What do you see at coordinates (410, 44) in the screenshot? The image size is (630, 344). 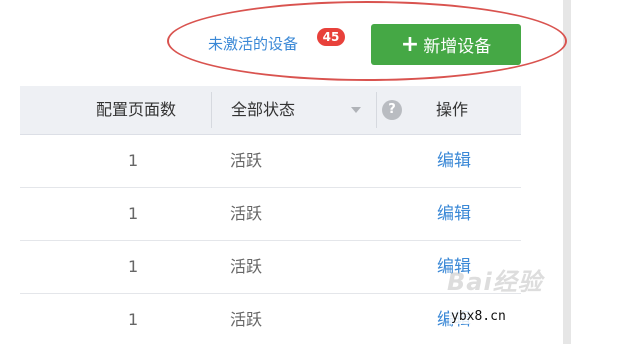 I see `plus-icon: +` at bounding box center [410, 44].